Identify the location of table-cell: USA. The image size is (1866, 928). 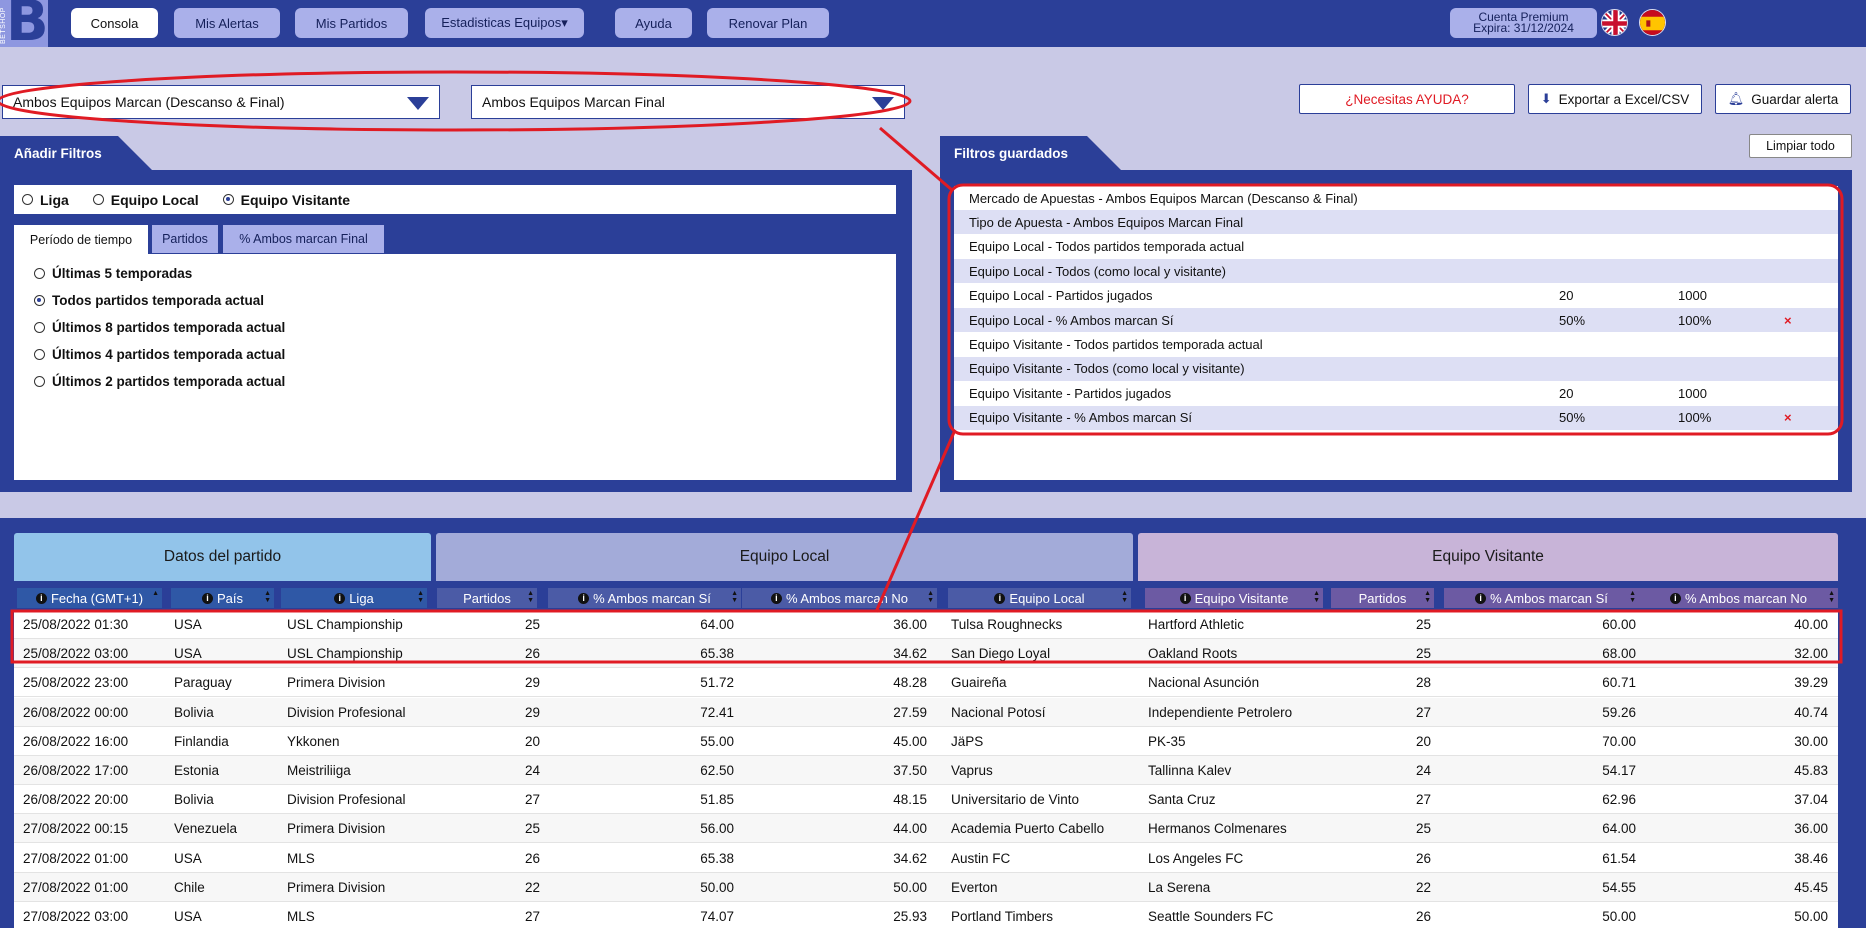
(188, 624).